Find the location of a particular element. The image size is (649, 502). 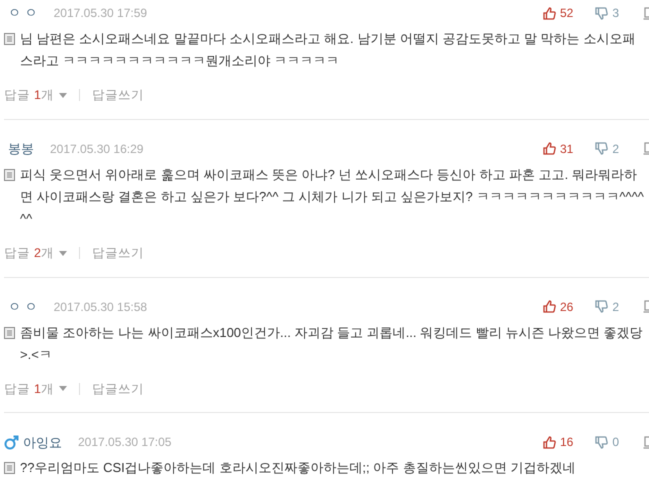

like-button: 26 is located at coordinates (558, 307).